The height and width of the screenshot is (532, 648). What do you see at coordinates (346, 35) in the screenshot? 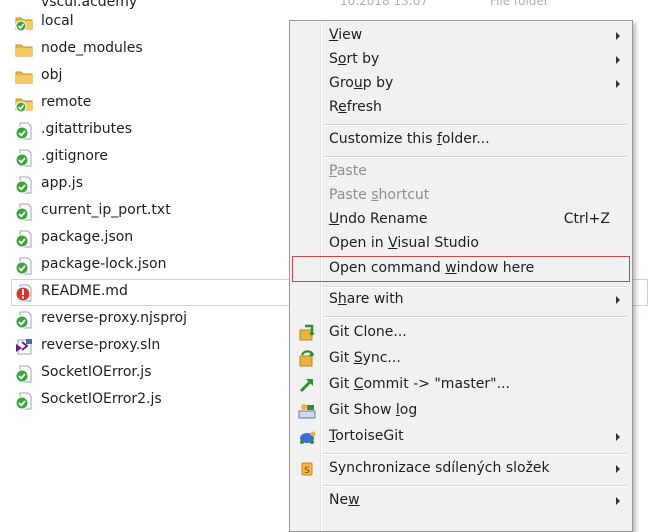
I see `menu-item-label: View` at bounding box center [346, 35].